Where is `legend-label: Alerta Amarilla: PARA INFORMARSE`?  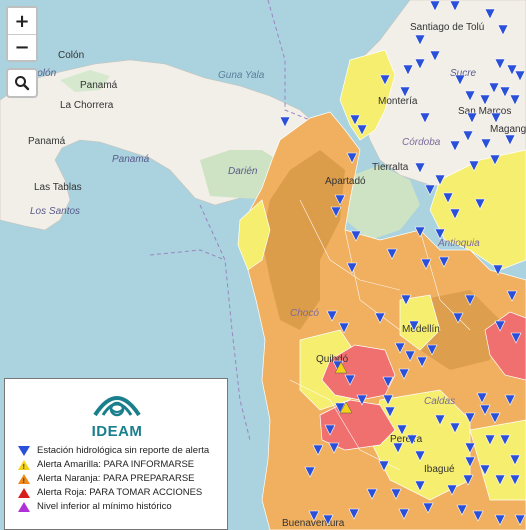
legend-label: Alerta Amarilla: PARA INFORMARSE is located at coordinates (116, 464).